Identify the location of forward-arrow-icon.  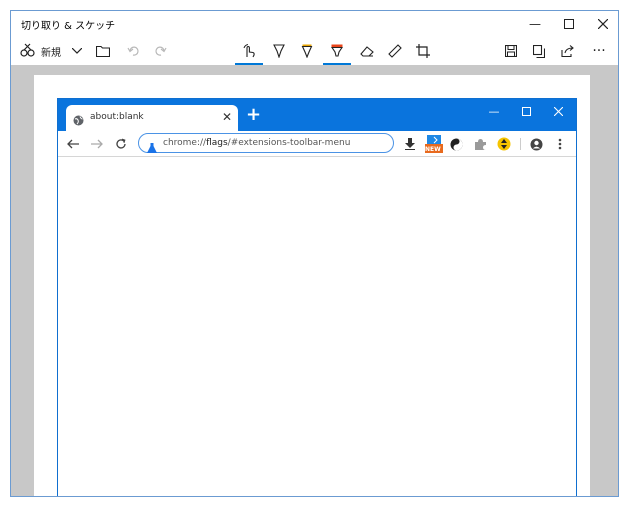
(97, 144).